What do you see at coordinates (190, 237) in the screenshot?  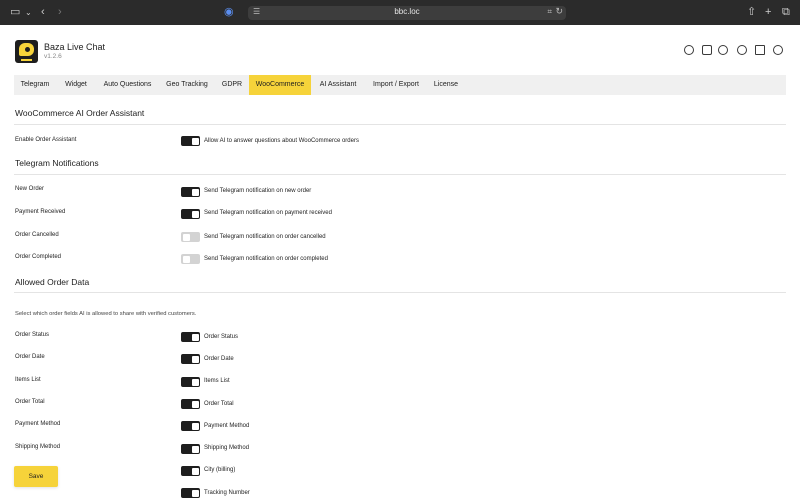 I see `toggle-order-cancelled` at bounding box center [190, 237].